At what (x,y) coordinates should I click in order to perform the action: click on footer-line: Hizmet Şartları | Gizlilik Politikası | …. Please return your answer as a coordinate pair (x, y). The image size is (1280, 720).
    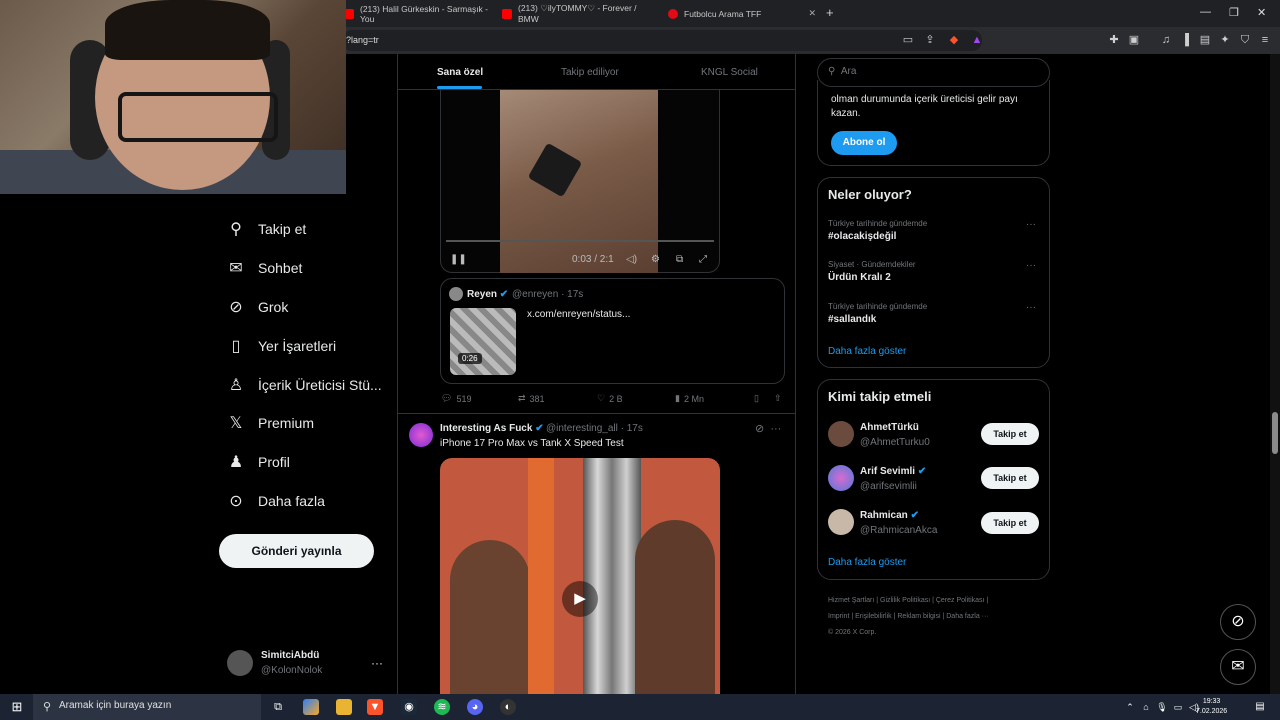
    Looking at the image, I should click on (935, 601).